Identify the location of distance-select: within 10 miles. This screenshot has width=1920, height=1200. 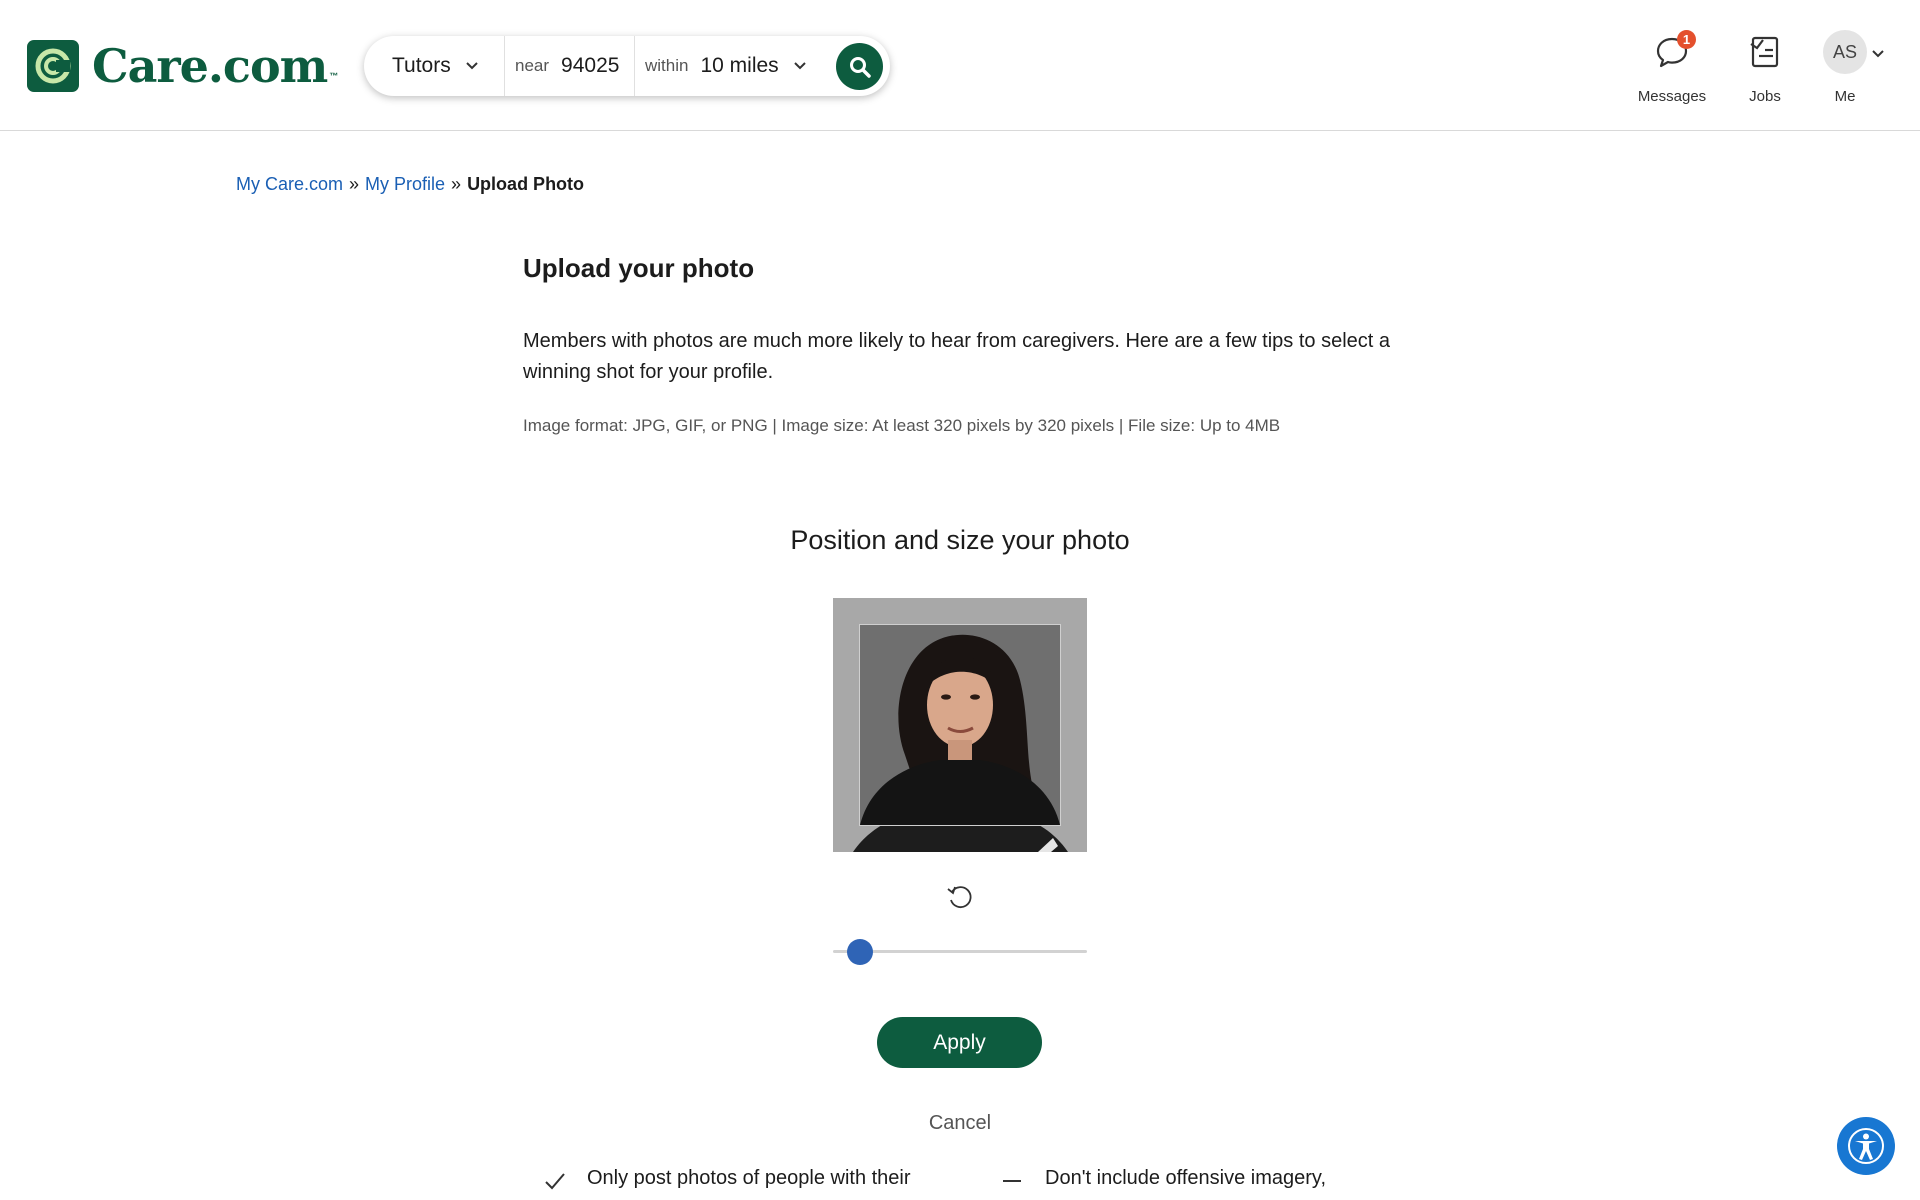
(735, 66).